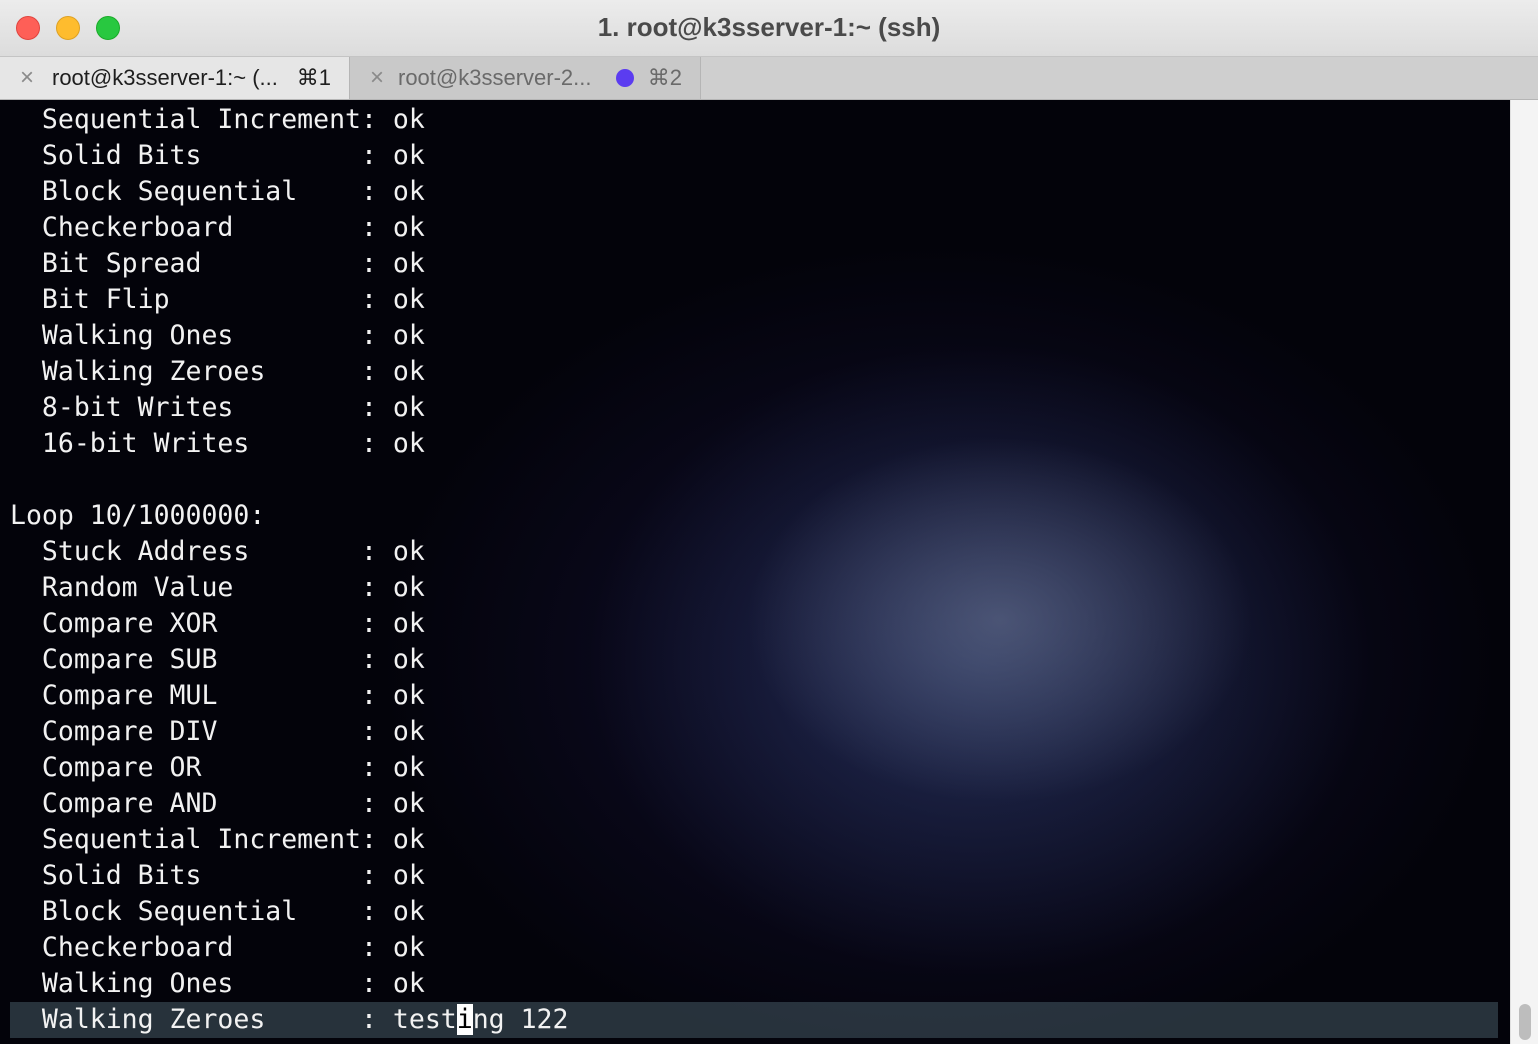  I want to click on zoom-window-button, so click(108, 28).